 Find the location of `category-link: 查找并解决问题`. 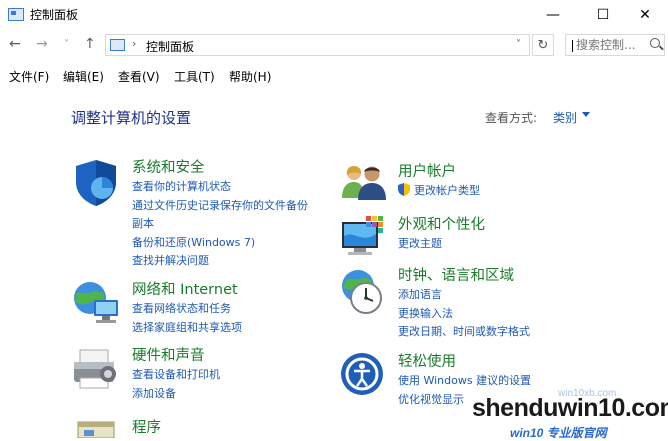

category-link: 查找并解决问题 is located at coordinates (220, 261).